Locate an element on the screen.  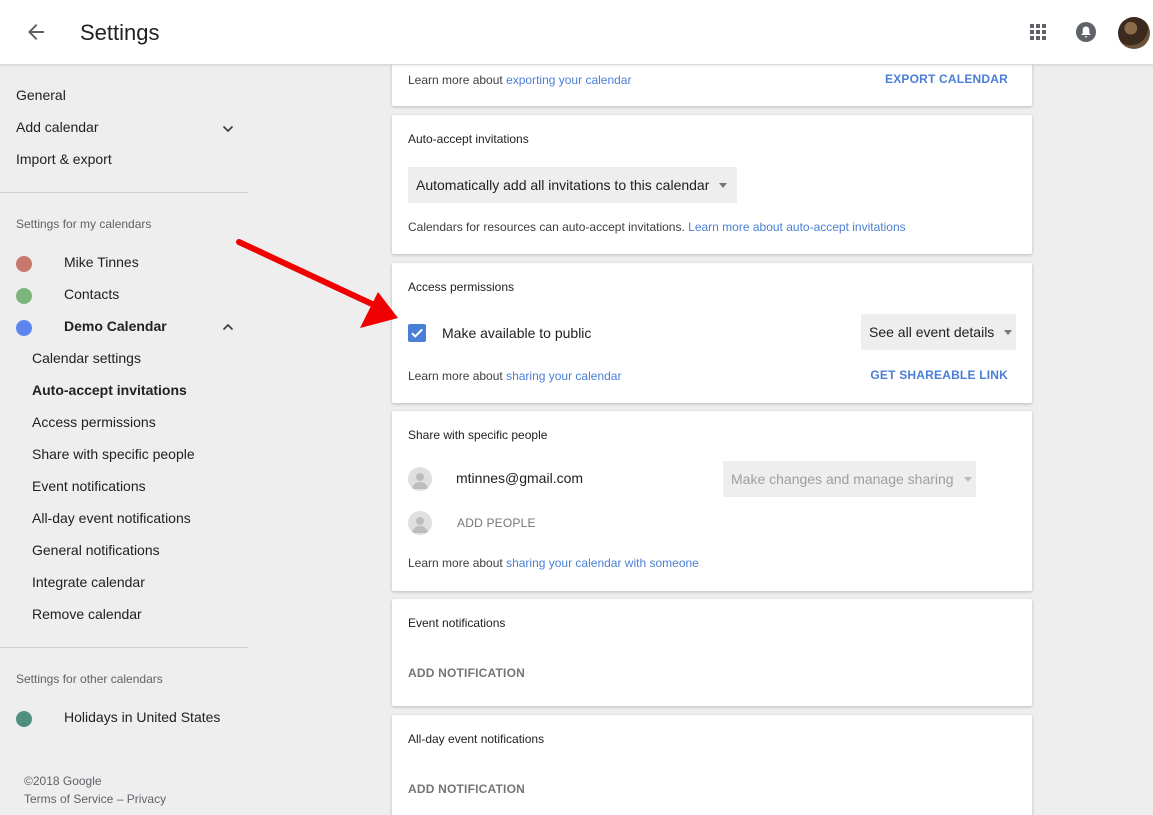
calendar-item-mike-tinnes: Mike Tinnes is located at coordinates (101, 262).